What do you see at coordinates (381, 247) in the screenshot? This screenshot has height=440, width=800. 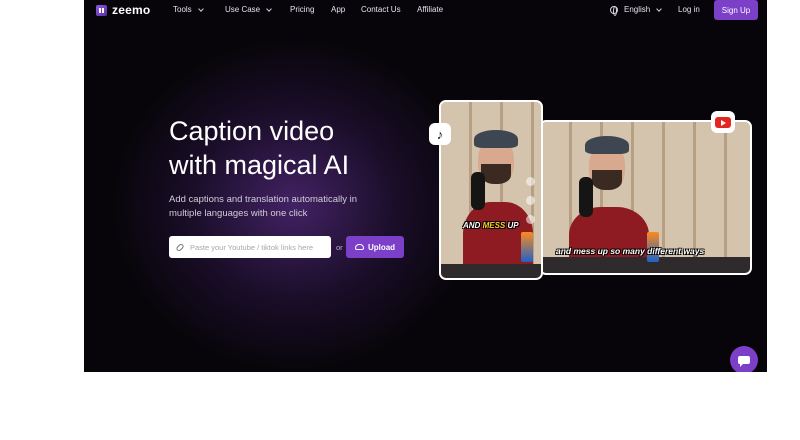 I see `upload-label: Upload` at bounding box center [381, 247].